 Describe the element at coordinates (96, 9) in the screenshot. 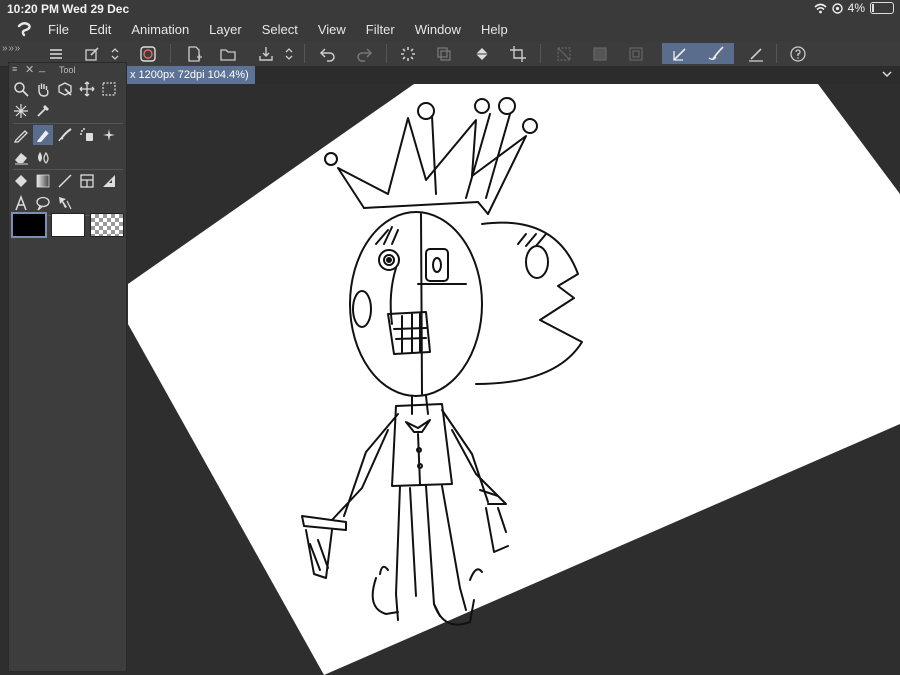

I see `status-date: Wed 29 Dec` at that location.